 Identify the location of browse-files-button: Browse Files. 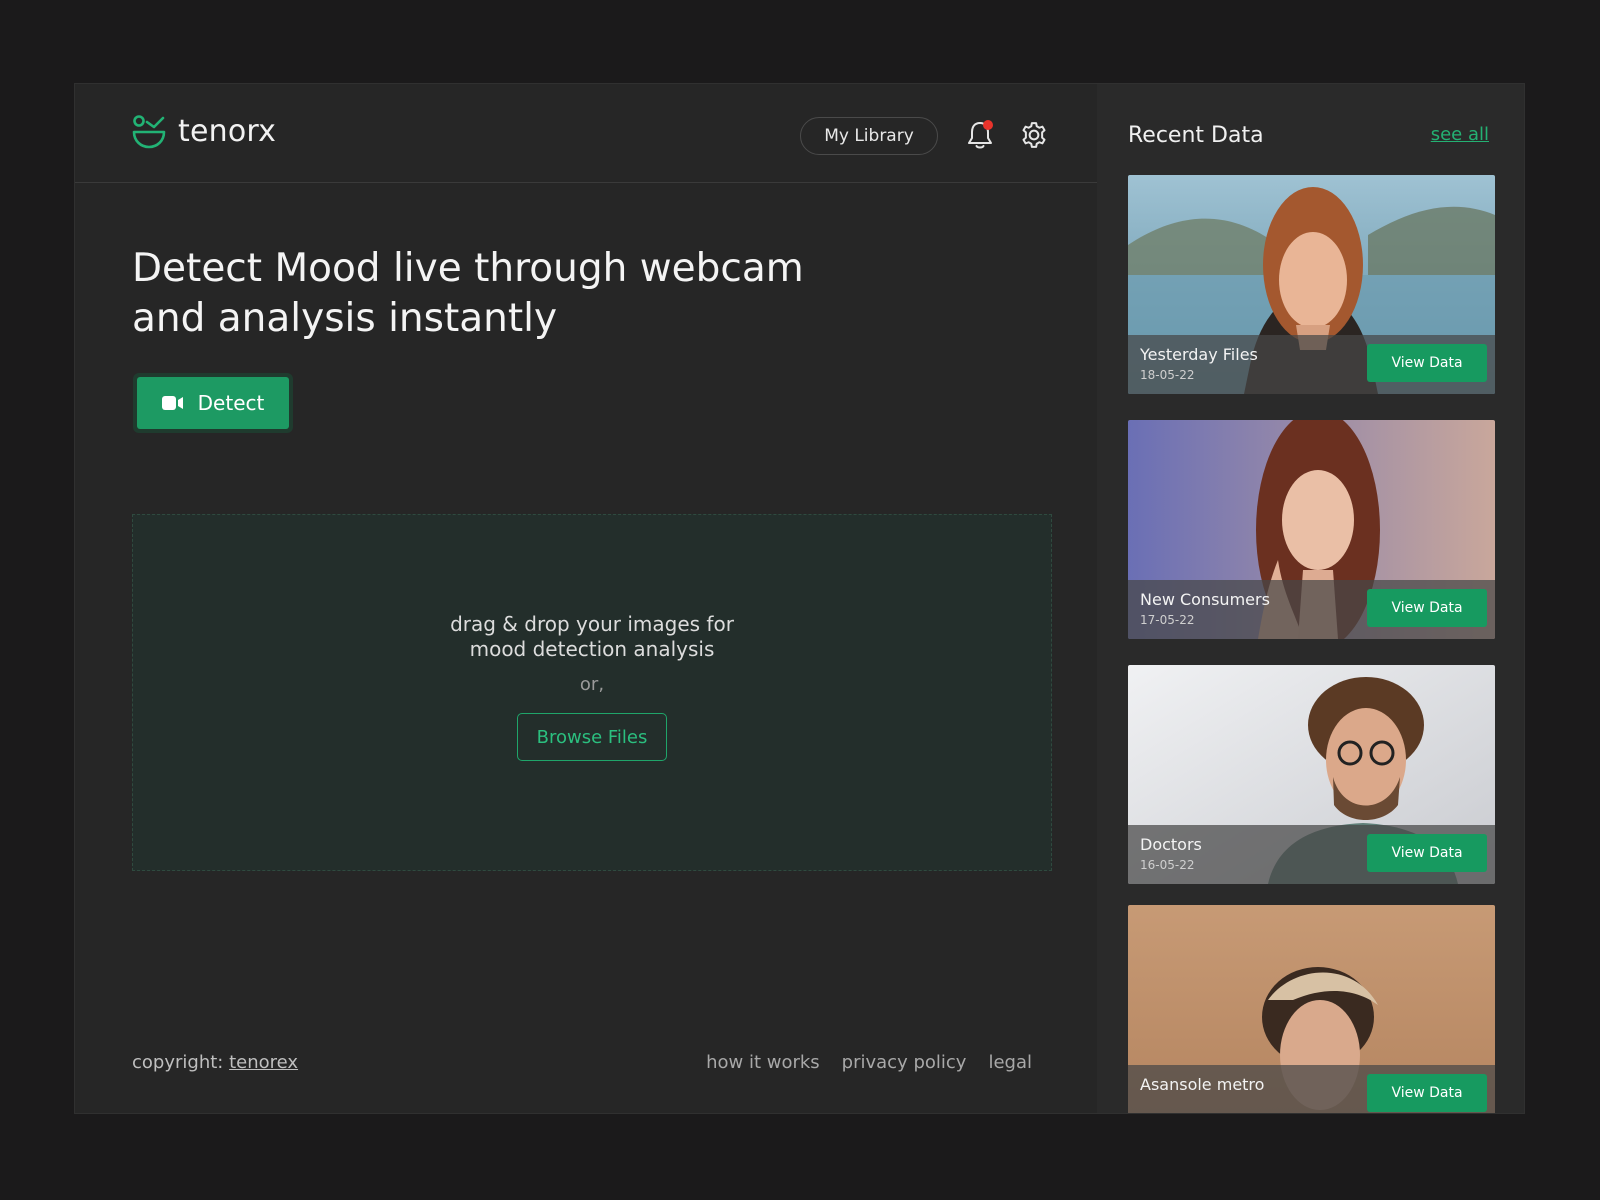
(592, 737).